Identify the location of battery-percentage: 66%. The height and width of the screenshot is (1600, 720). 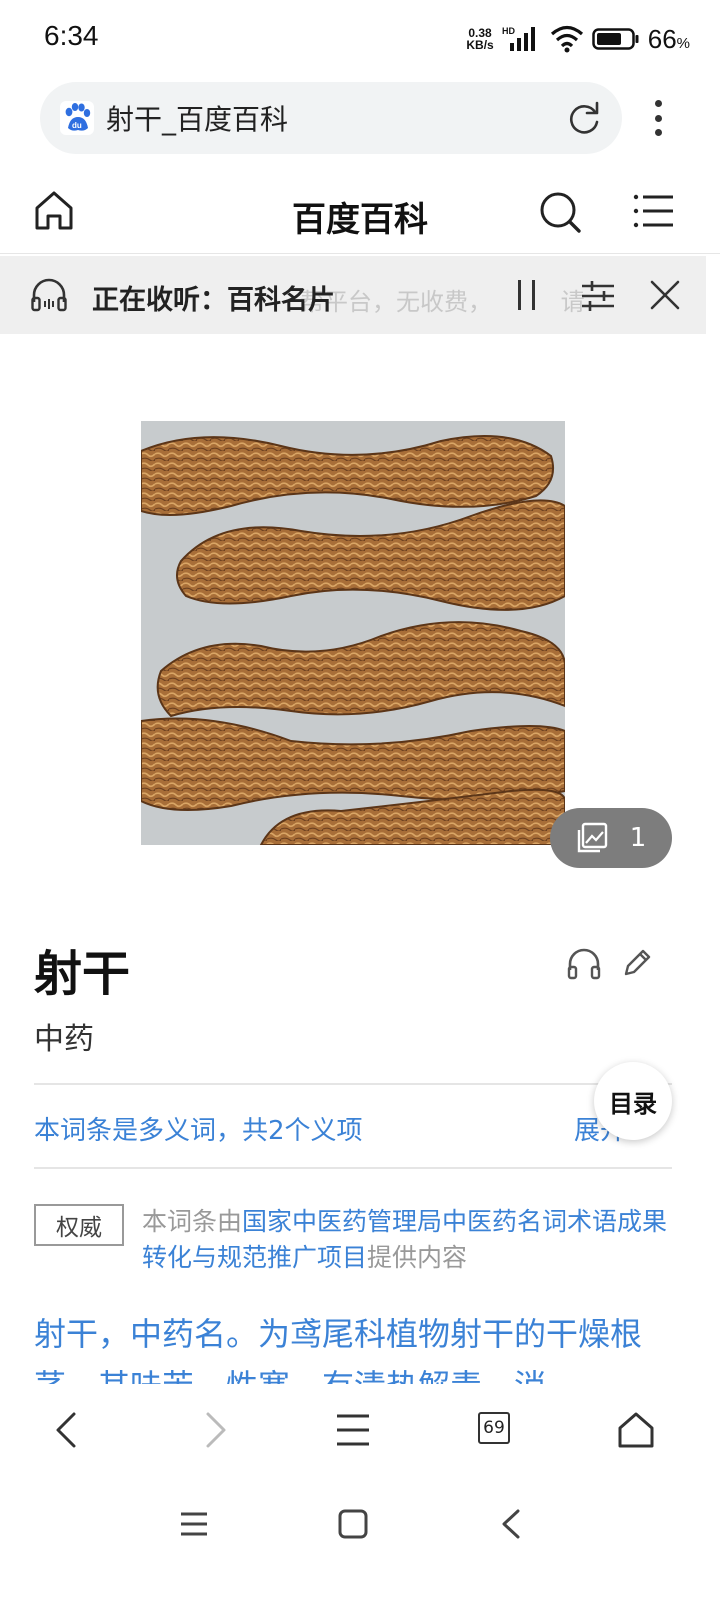
(668, 38).